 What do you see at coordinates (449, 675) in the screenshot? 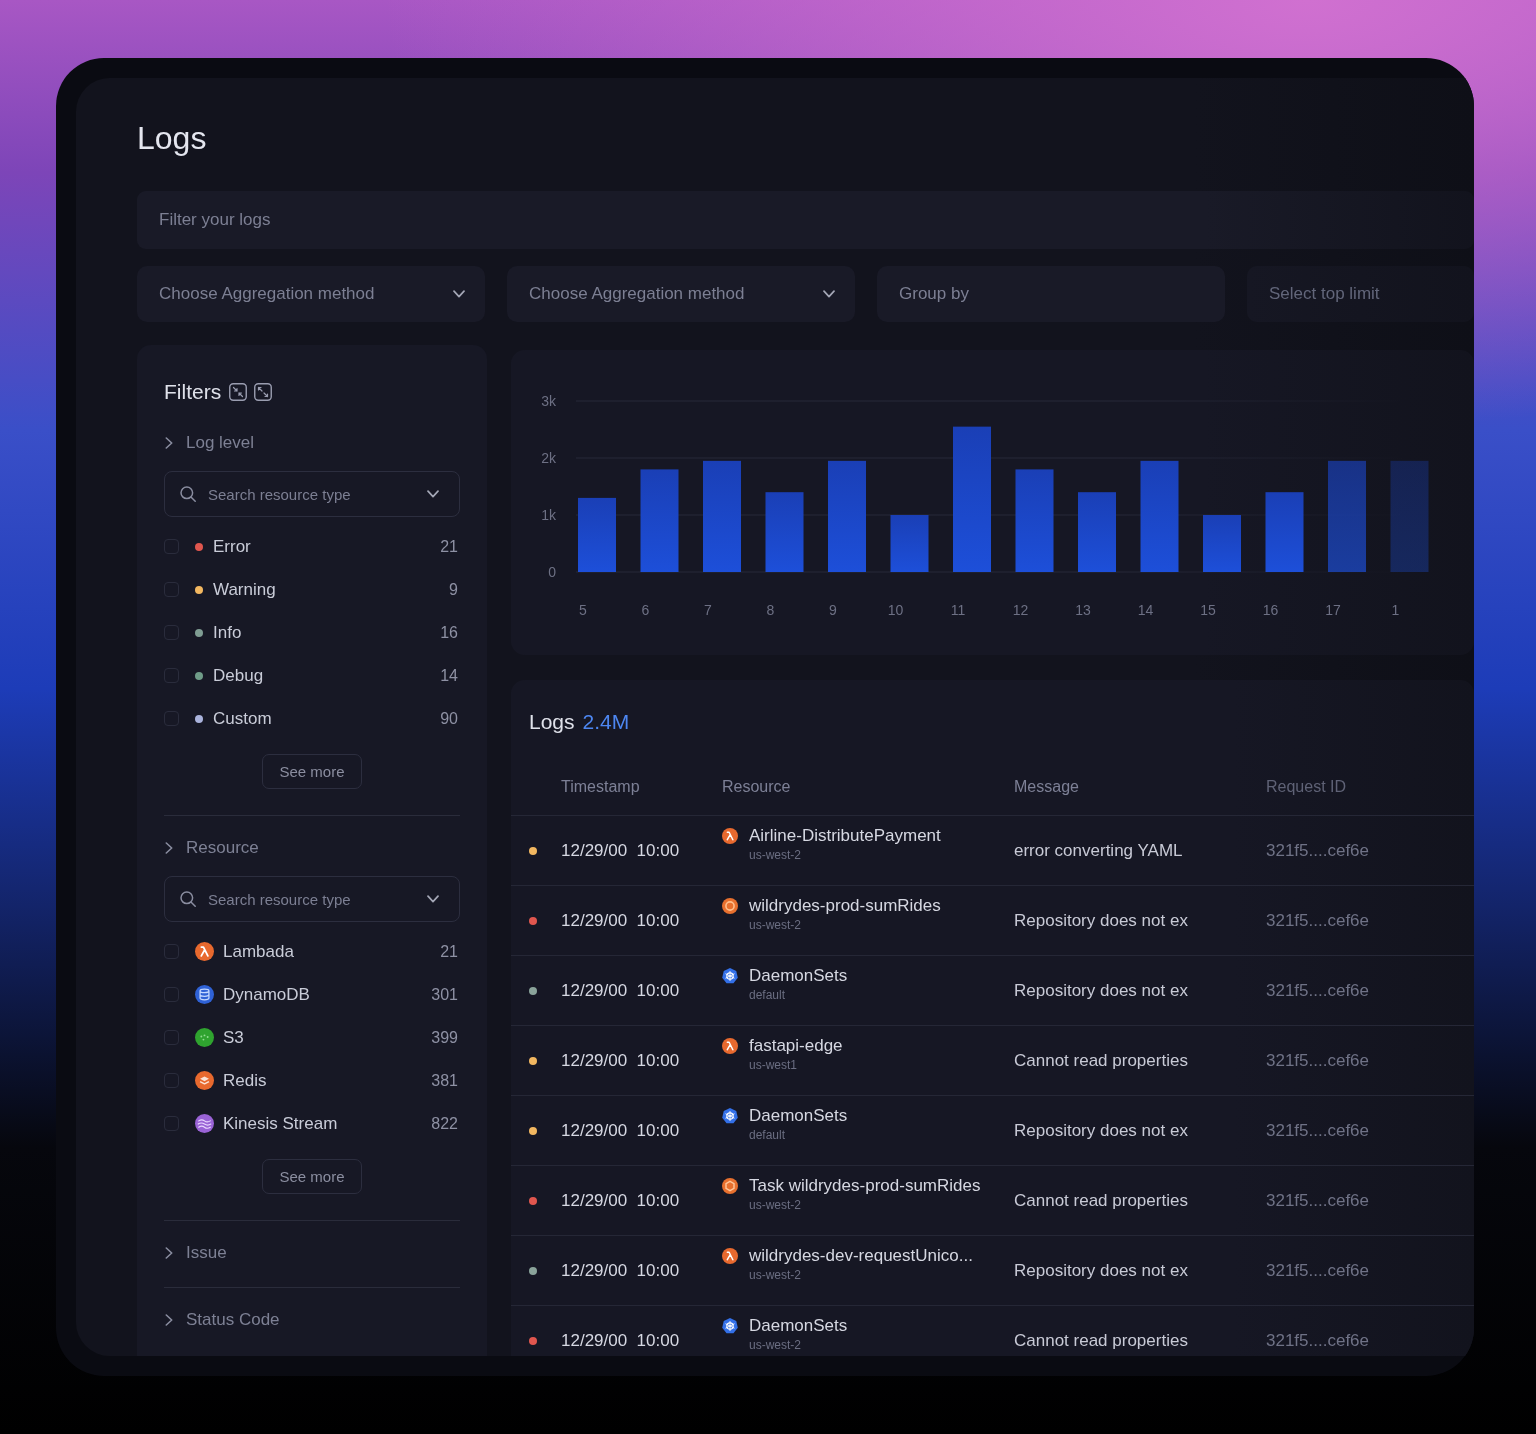
I see `filter-count: 14` at bounding box center [449, 675].